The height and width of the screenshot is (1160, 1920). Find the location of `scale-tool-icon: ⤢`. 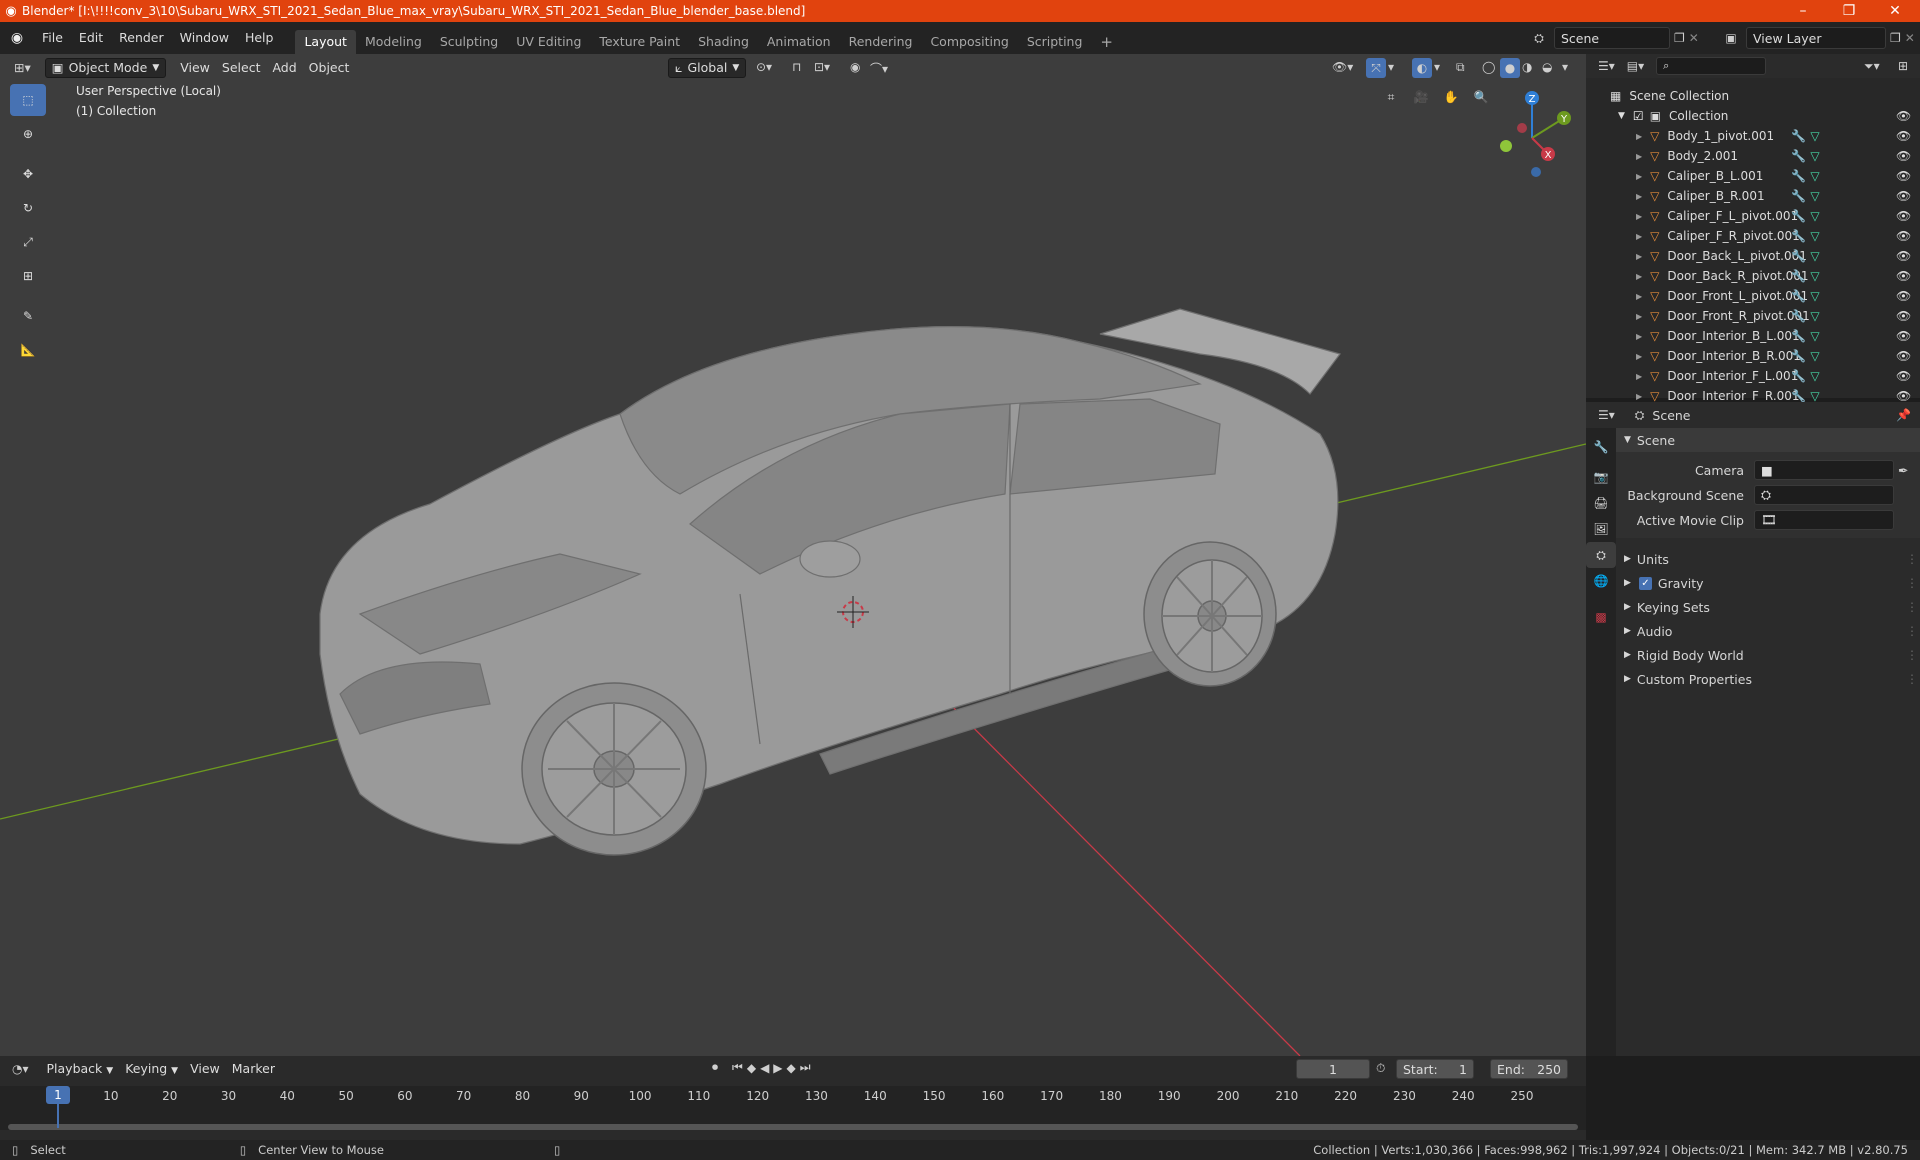

scale-tool-icon: ⤢ is located at coordinates (28, 242).